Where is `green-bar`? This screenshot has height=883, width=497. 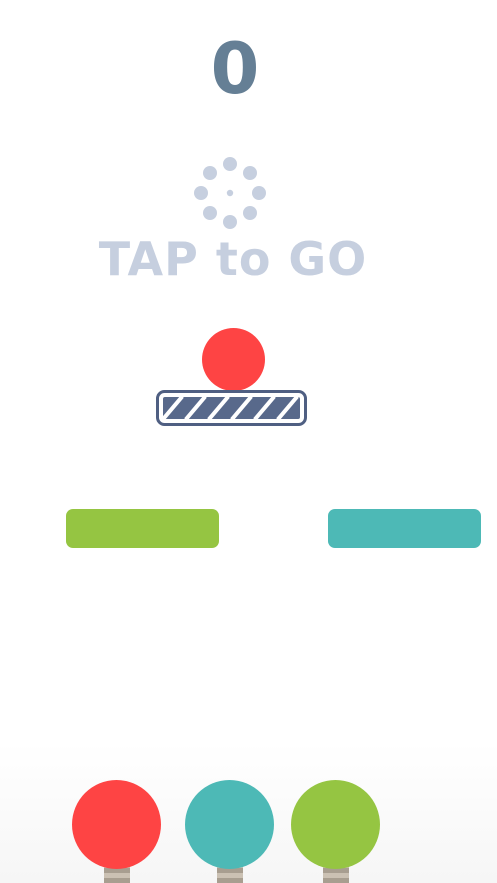 green-bar is located at coordinates (142, 528).